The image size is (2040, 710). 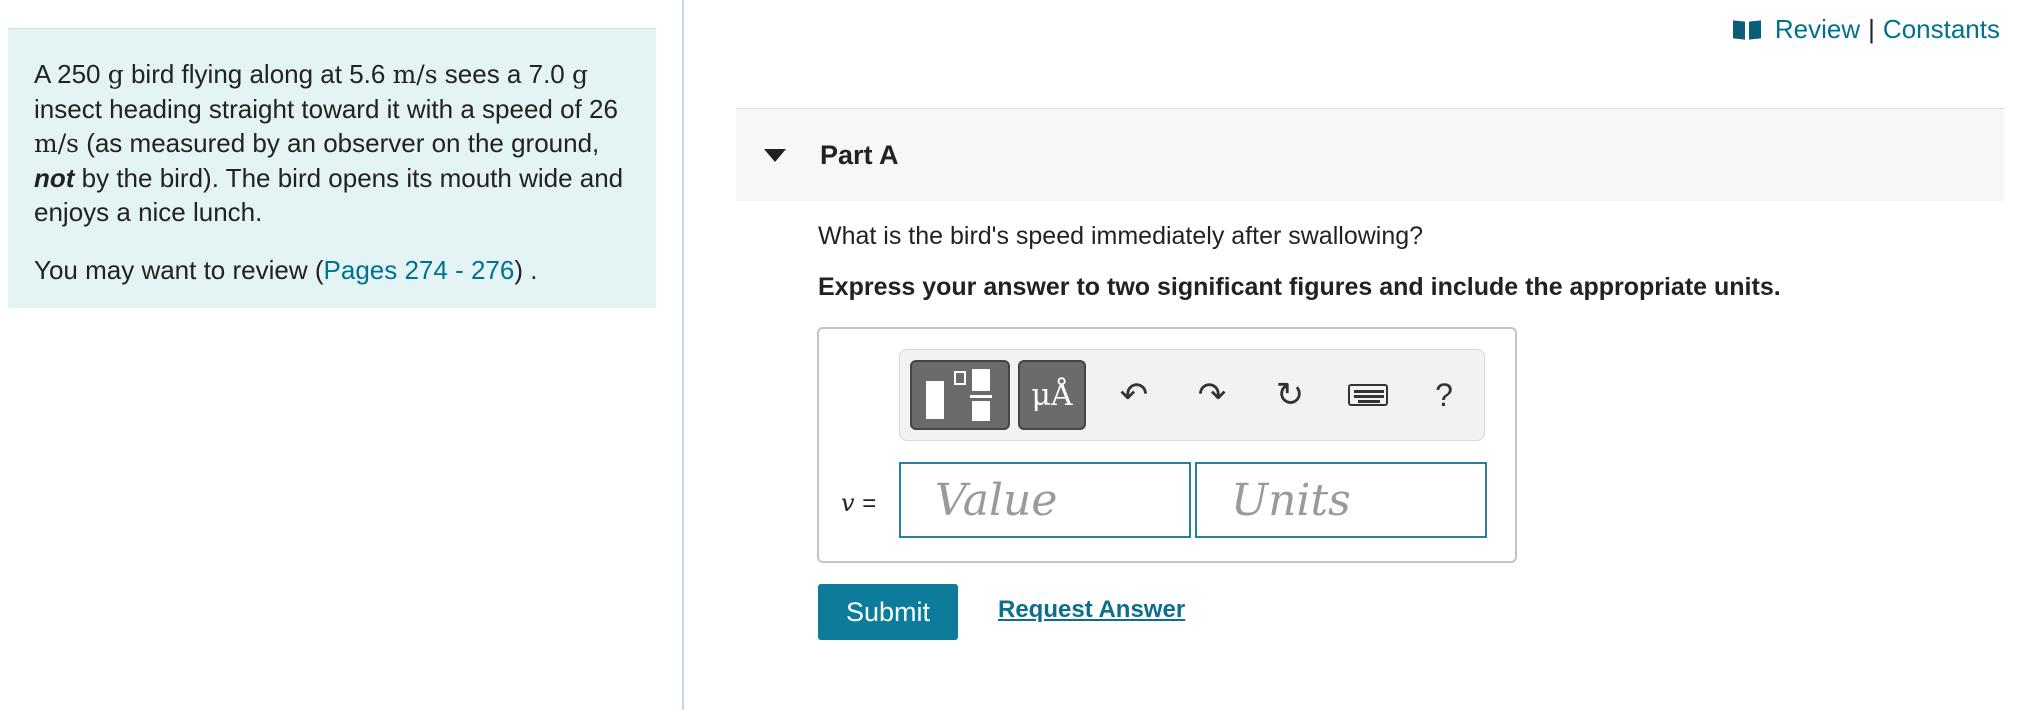 I want to click on undo-icon: ↶, so click(x=1134, y=395).